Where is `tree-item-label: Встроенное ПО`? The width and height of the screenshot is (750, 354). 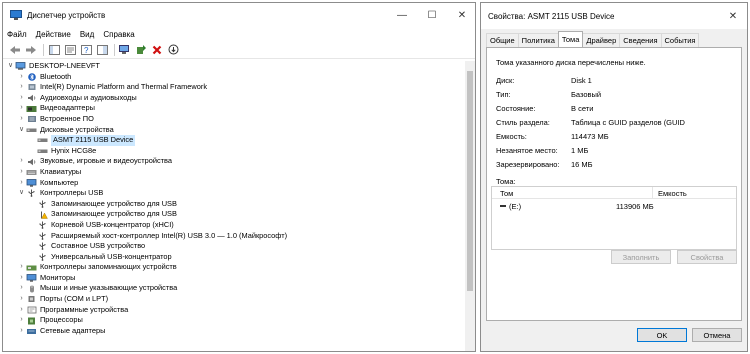 tree-item-label: Встроенное ПО is located at coordinates (67, 118).